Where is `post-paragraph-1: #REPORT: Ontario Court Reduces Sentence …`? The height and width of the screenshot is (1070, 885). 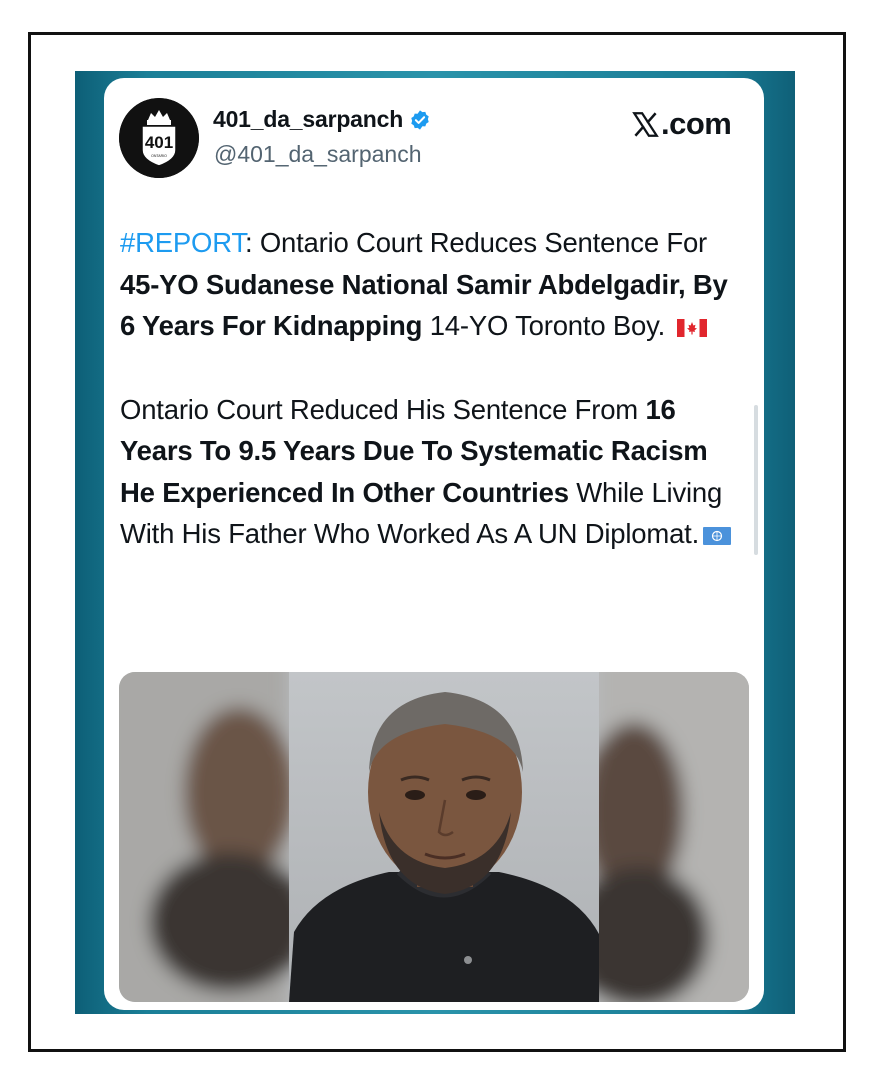
post-paragraph-1: #REPORT: Ontario Court Reduces Sentence … is located at coordinates (434, 284).